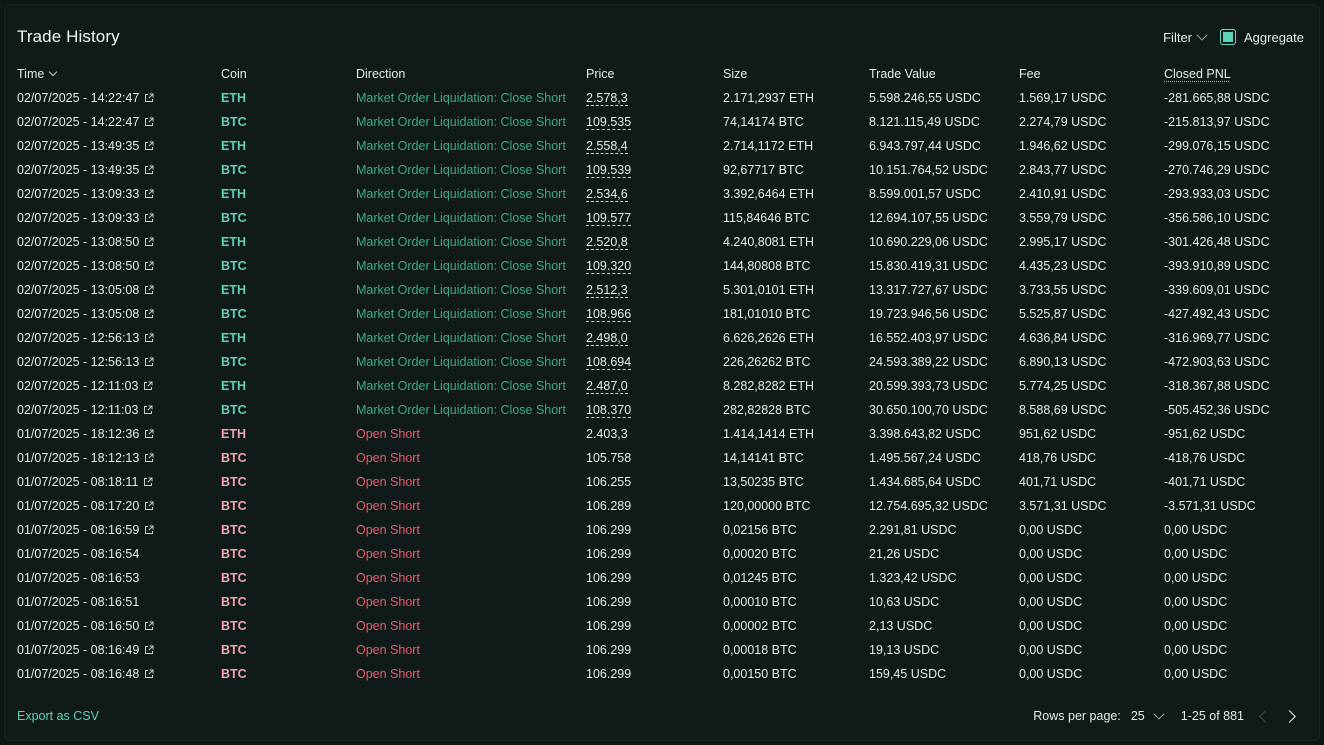 The height and width of the screenshot is (745, 1324). What do you see at coordinates (609, 410) in the screenshot?
I see `trade-price: 108.370` at bounding box center [609, 410].